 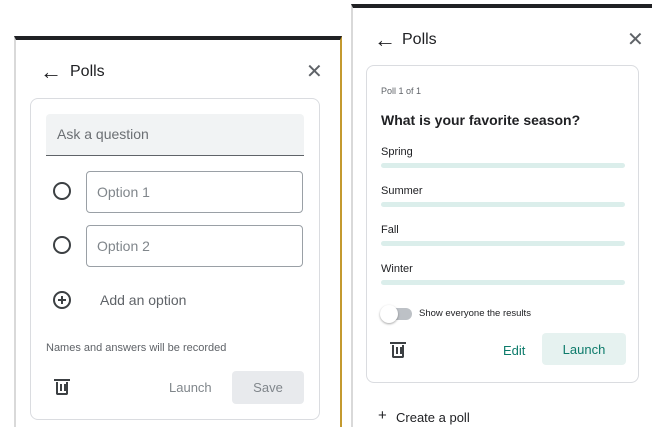 What do you see at coordinates (389, 314) in the screenshot?
I see `toggle-knob` at bounding box center [389, 314].